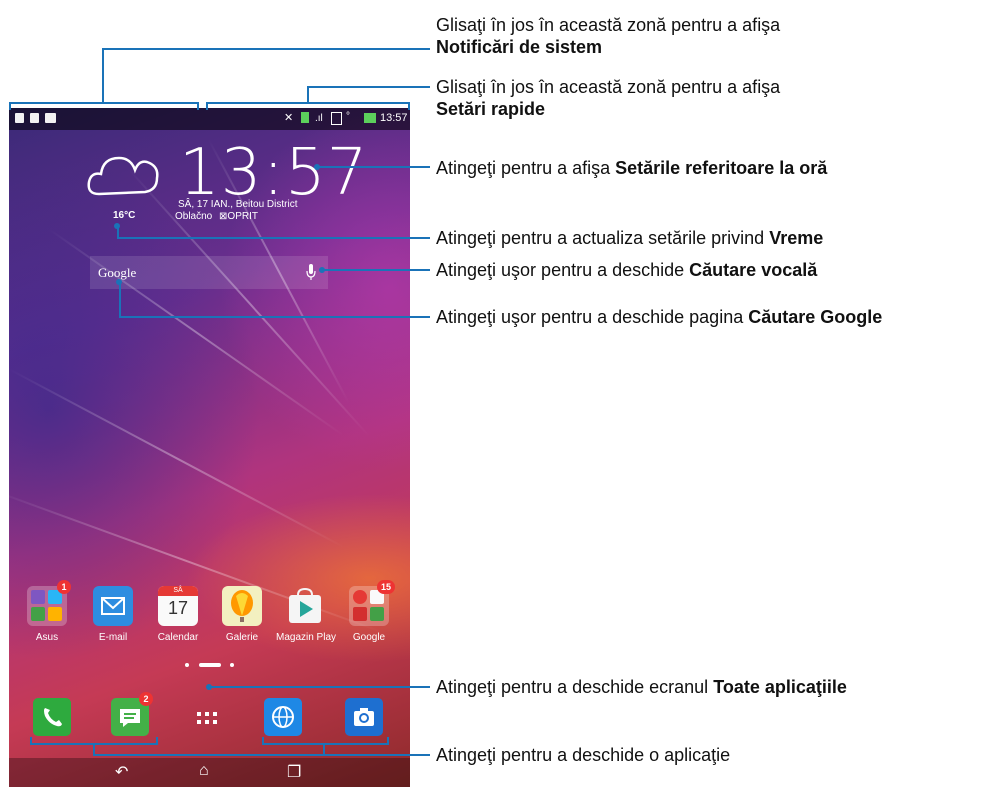 The height and width of the screenshot is (787, 1008). What do you see at coordinates (575, 687) in the screenshot?
I see `annotation-text: Atingeţi pentru a deschide ecranul` at bounding box center [575, 687].